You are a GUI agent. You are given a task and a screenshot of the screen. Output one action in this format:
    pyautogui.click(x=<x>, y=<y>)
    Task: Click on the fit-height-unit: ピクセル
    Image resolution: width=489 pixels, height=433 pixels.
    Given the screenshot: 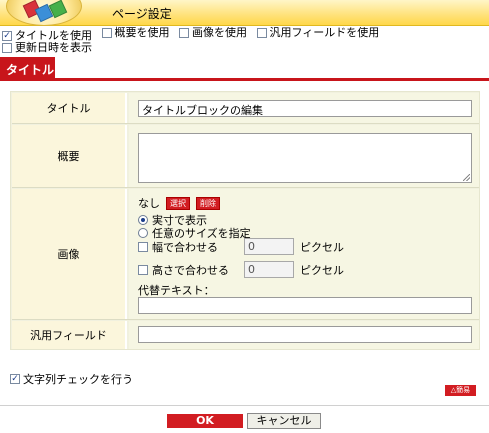 What is the action you would take?
    pyautogui.click(x=322, y=270)
    